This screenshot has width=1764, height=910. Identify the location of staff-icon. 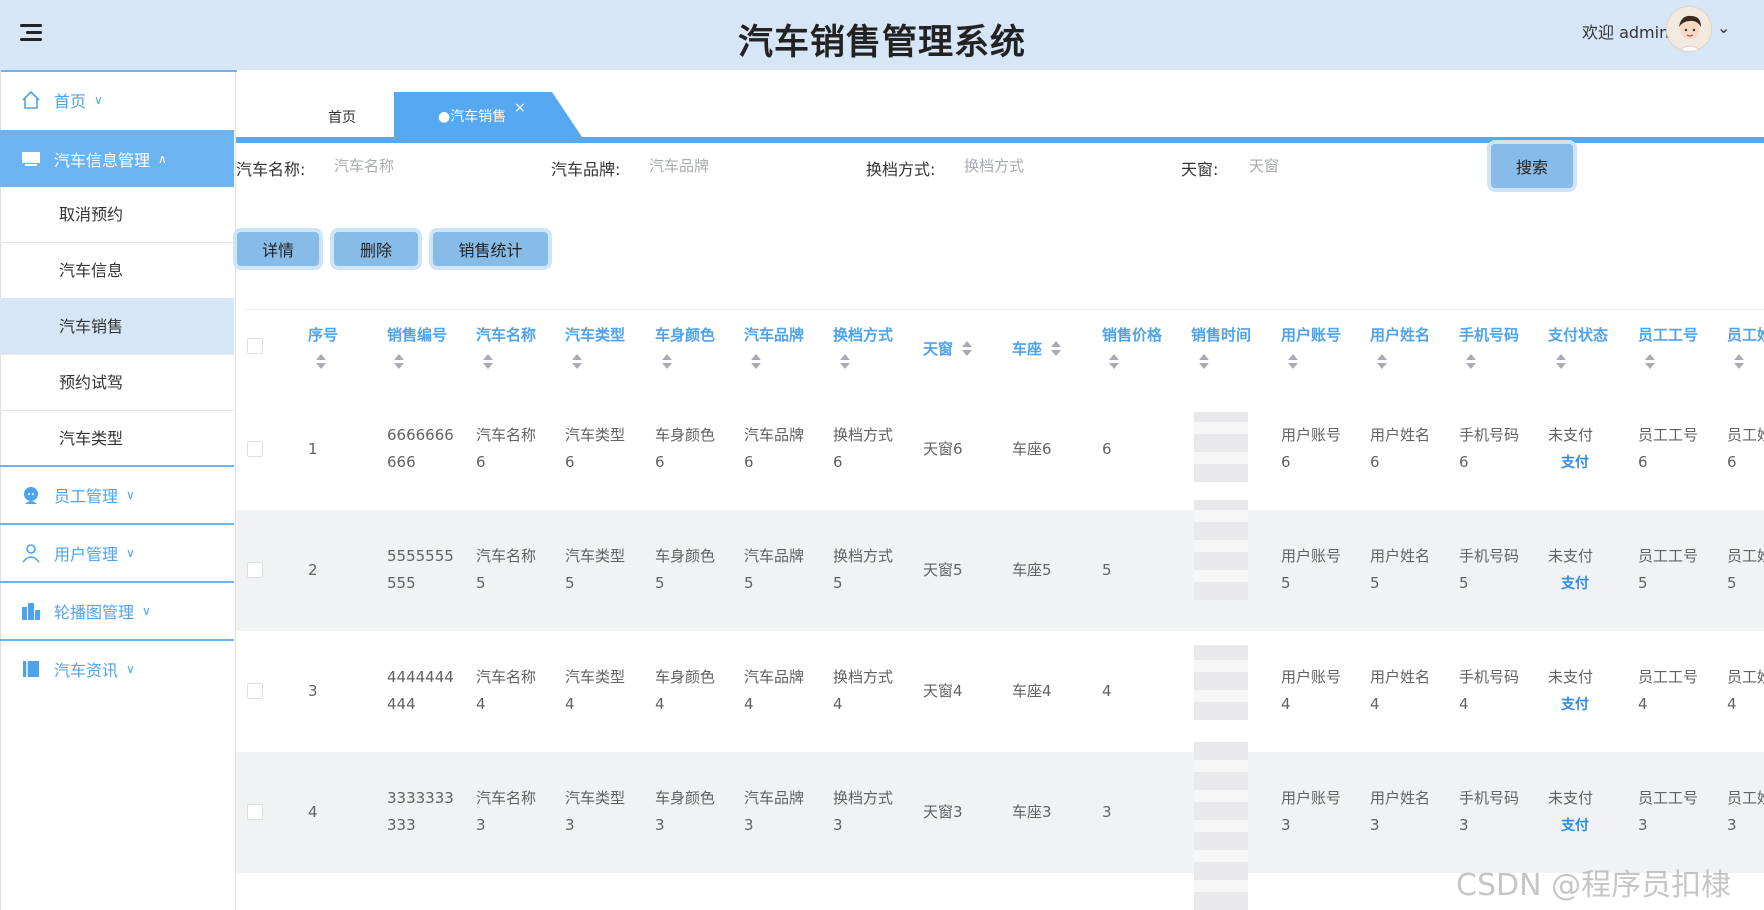
(31, 495).